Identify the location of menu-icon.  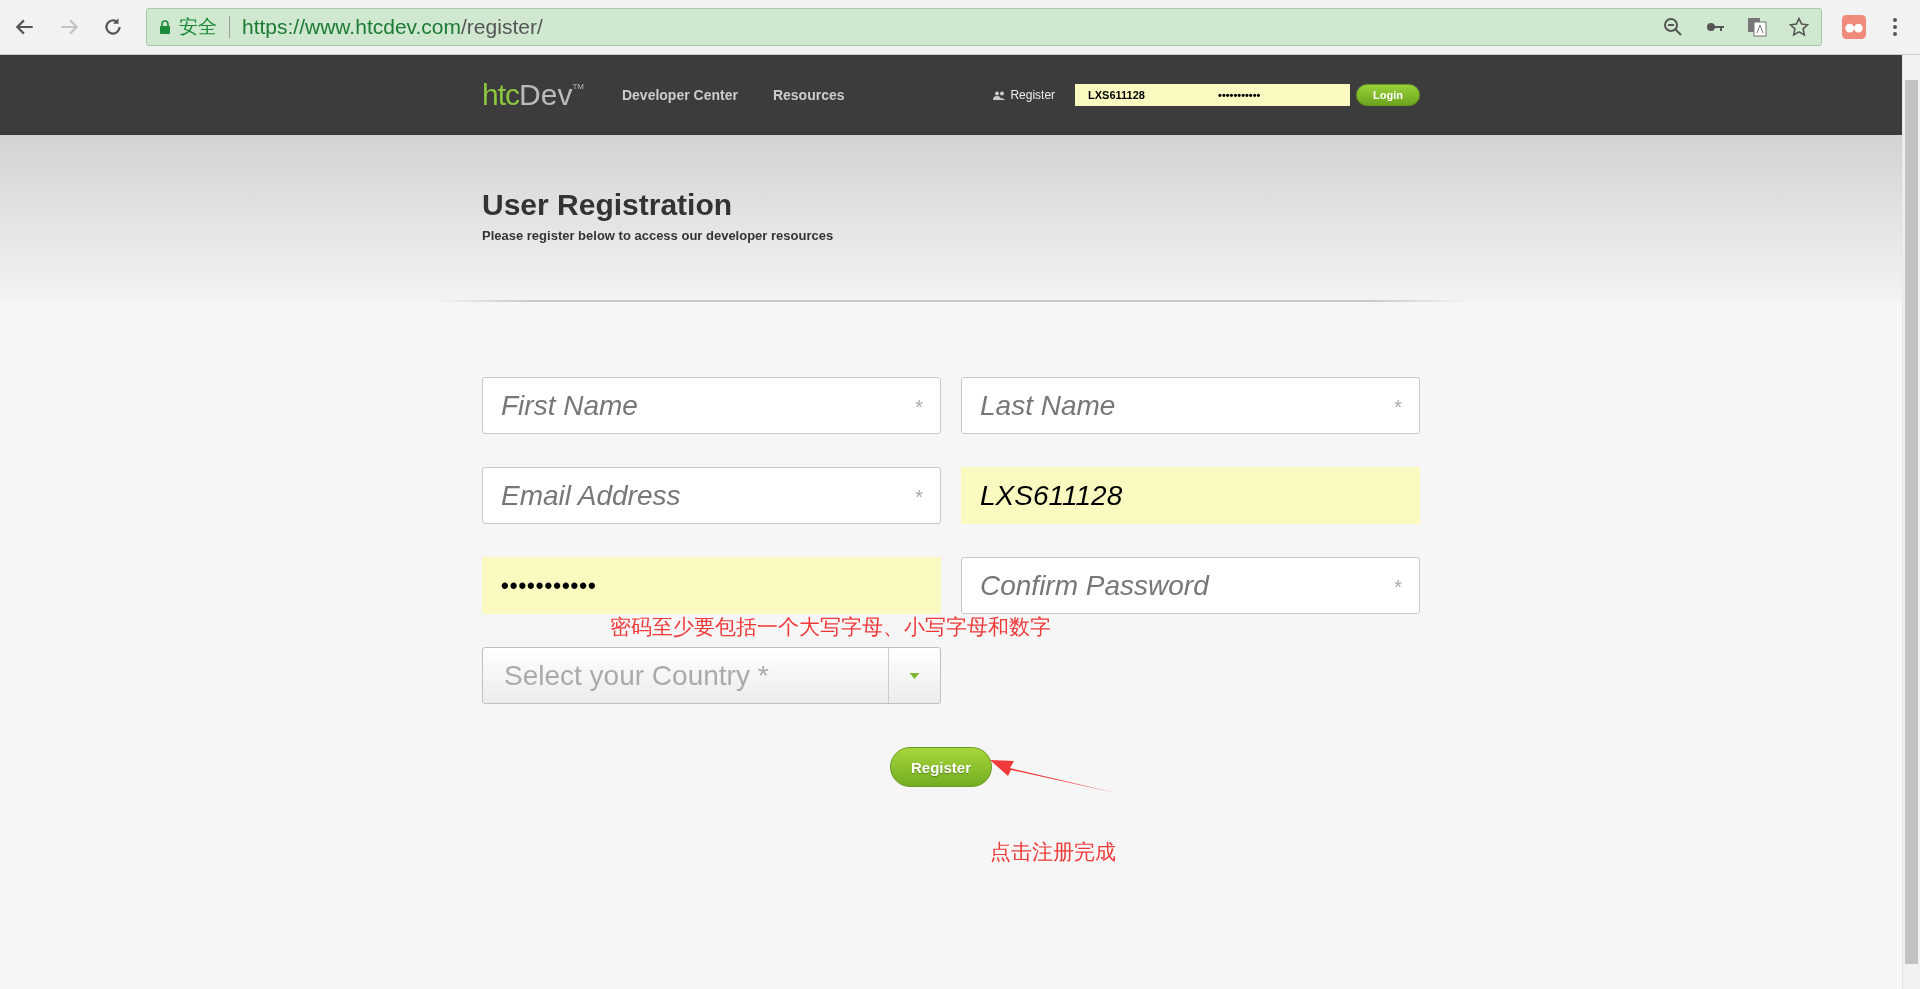
(1895, 27).